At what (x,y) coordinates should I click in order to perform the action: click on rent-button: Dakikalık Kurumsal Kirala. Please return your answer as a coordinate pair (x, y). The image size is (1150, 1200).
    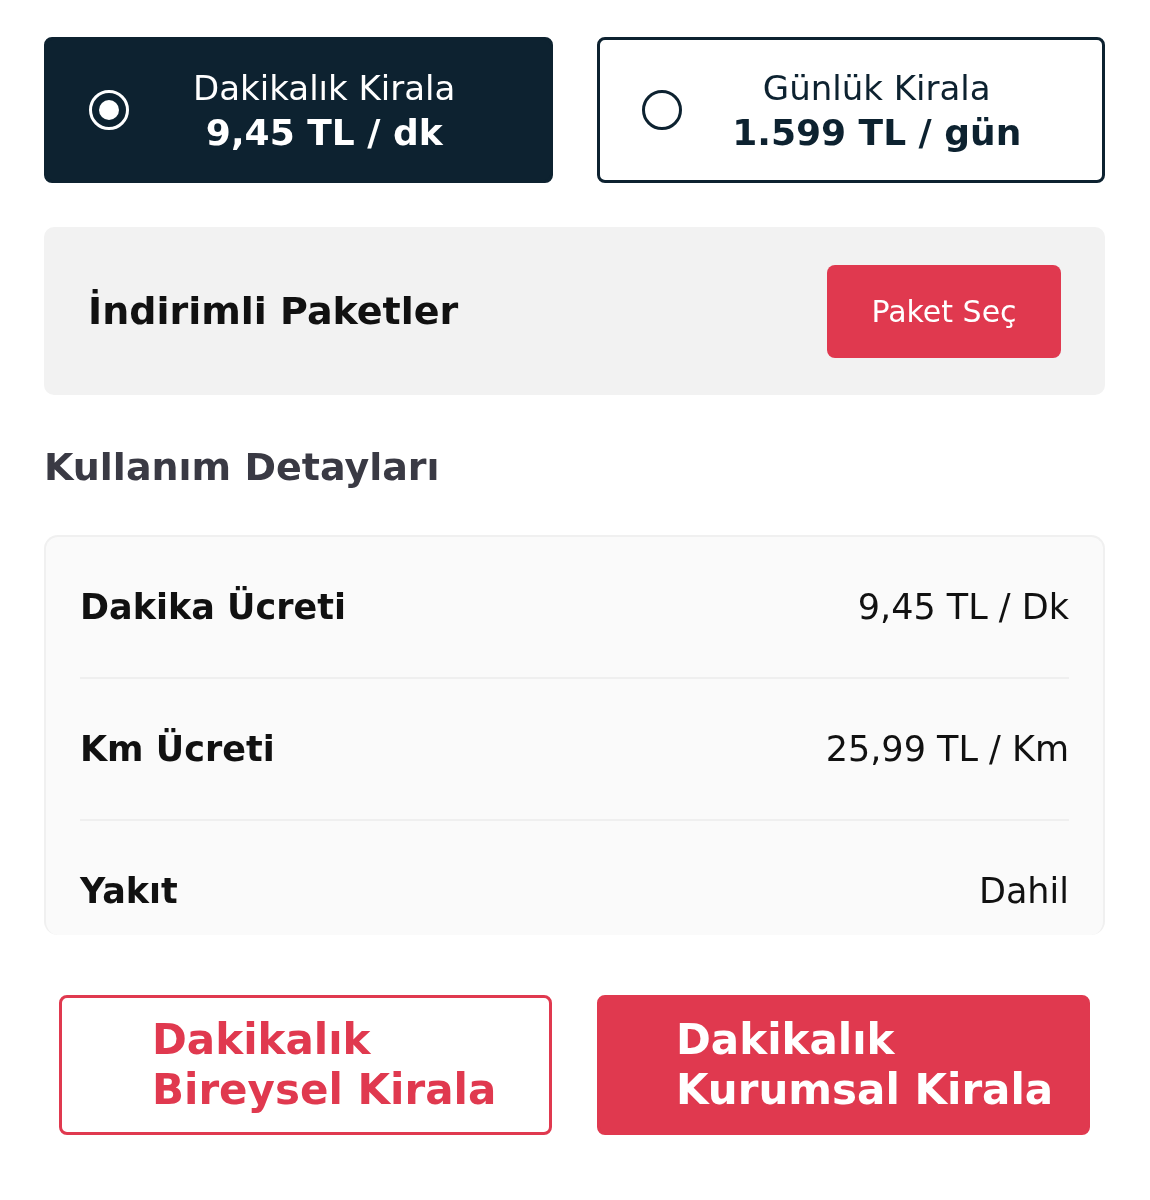
    Looking at the image, I should click on (843, 1065).